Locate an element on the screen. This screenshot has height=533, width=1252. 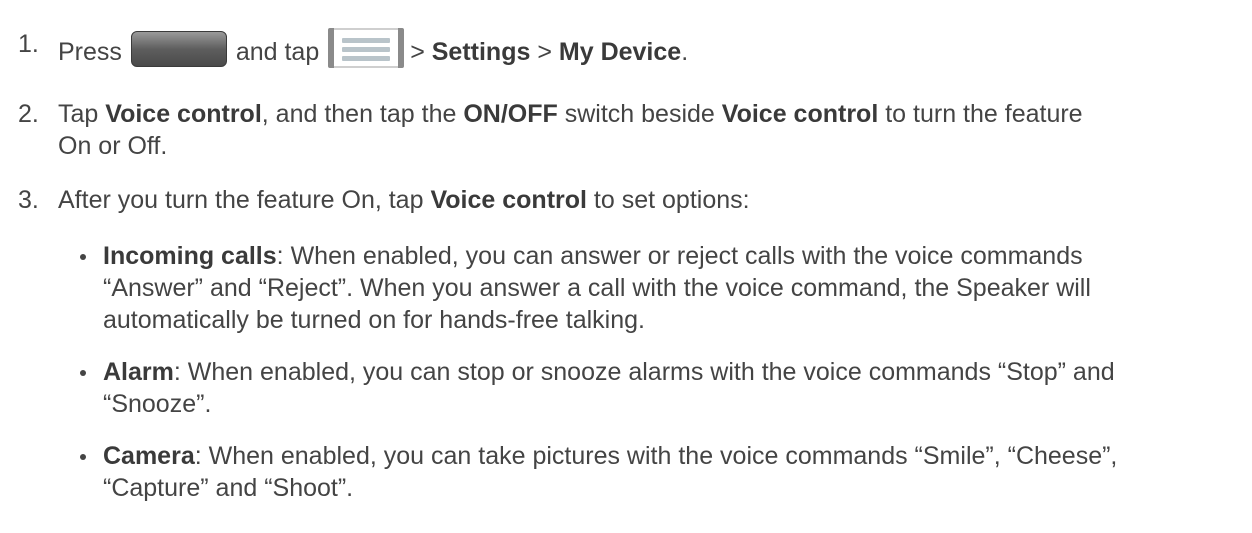
settings-label: Settings is located at coordinates (481, 52).